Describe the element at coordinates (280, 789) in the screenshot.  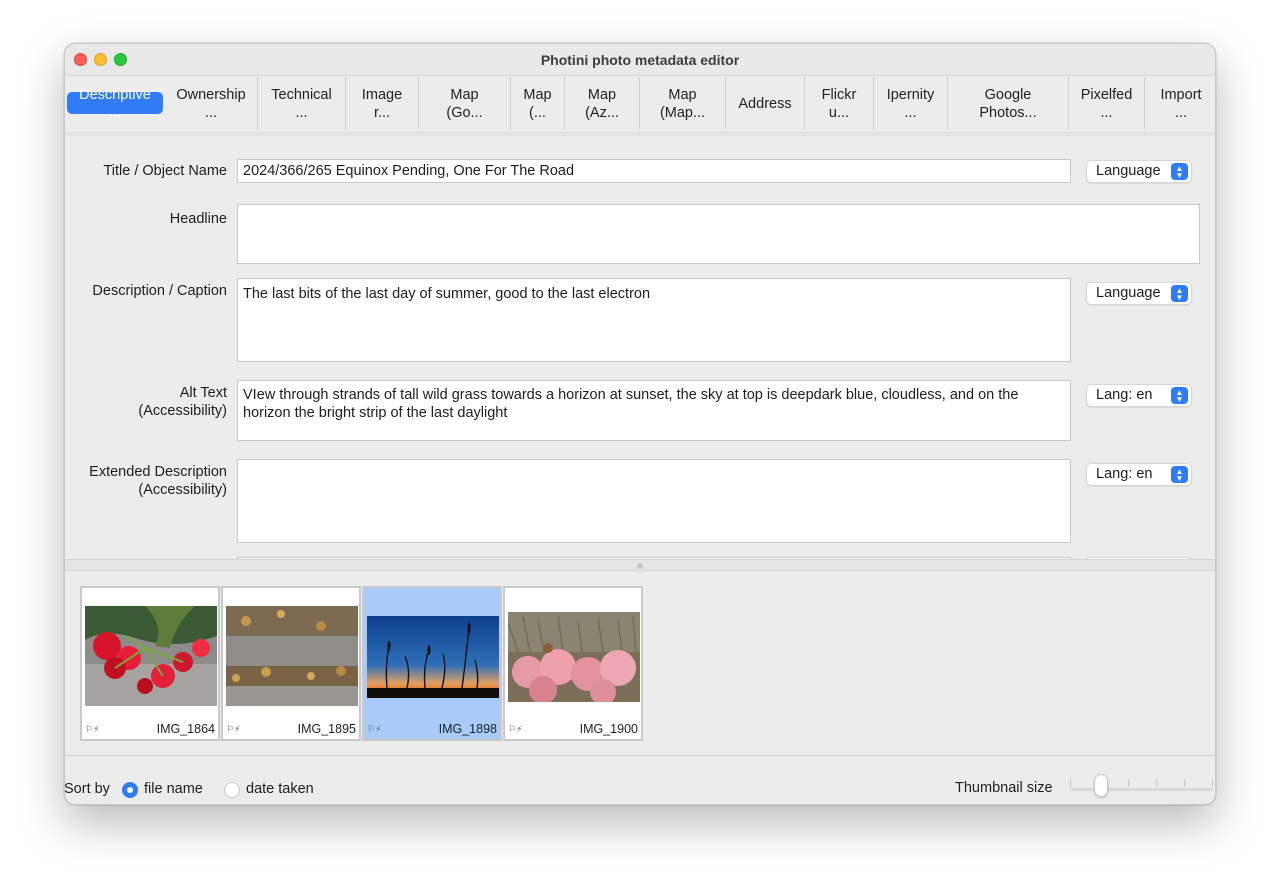
I see `sort-date-taken-label: date taken` at that location.